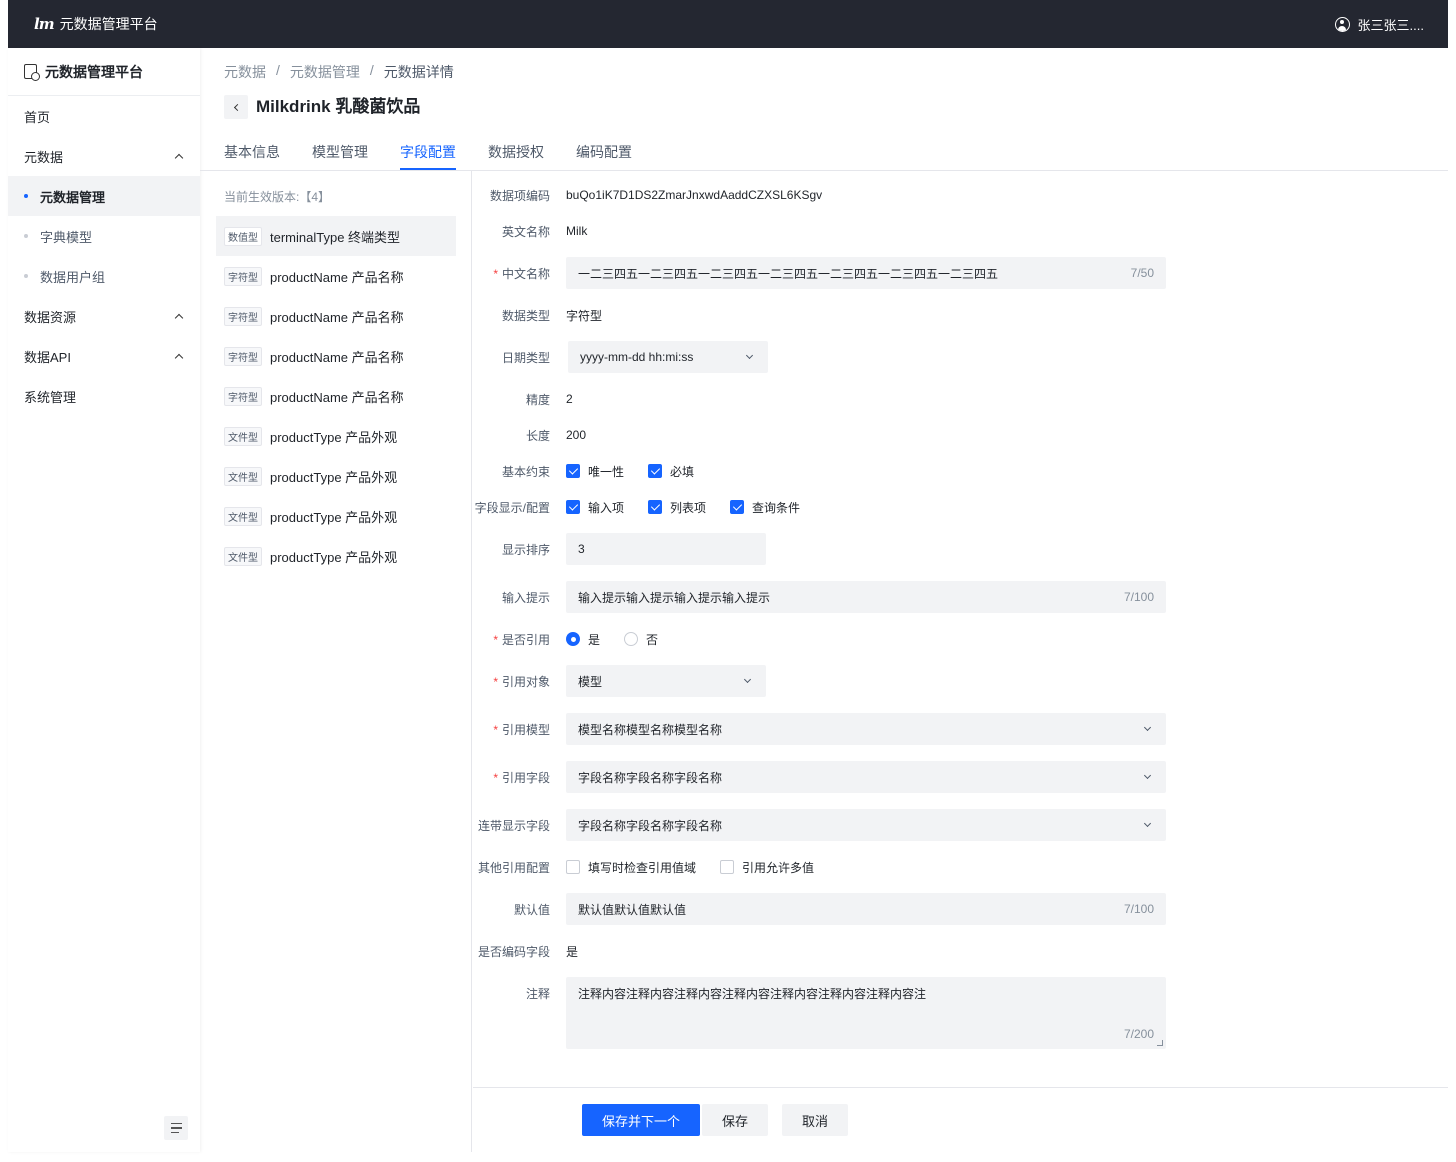  What do you see at coordinates (631, 867) in the screenshot?
I see `check-ref-domain-checkbox: 填写时检查引用值域` at bounding box center [631, 867].